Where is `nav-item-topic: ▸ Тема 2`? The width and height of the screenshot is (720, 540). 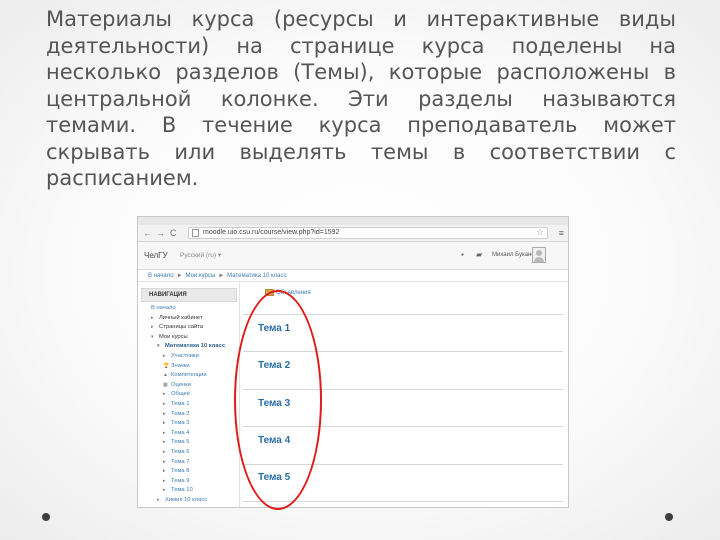
nav-item-topic: ▸ Тема 2 is located at coordinates (189, 415).